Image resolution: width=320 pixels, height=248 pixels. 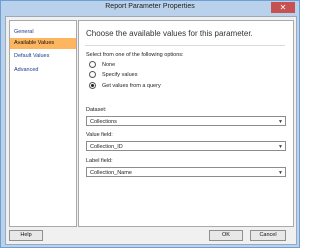 What do you see at coordinates (99, 161) in the screenshot?
I see `label-field-label: Label field:` at bounding box center [99, 161].